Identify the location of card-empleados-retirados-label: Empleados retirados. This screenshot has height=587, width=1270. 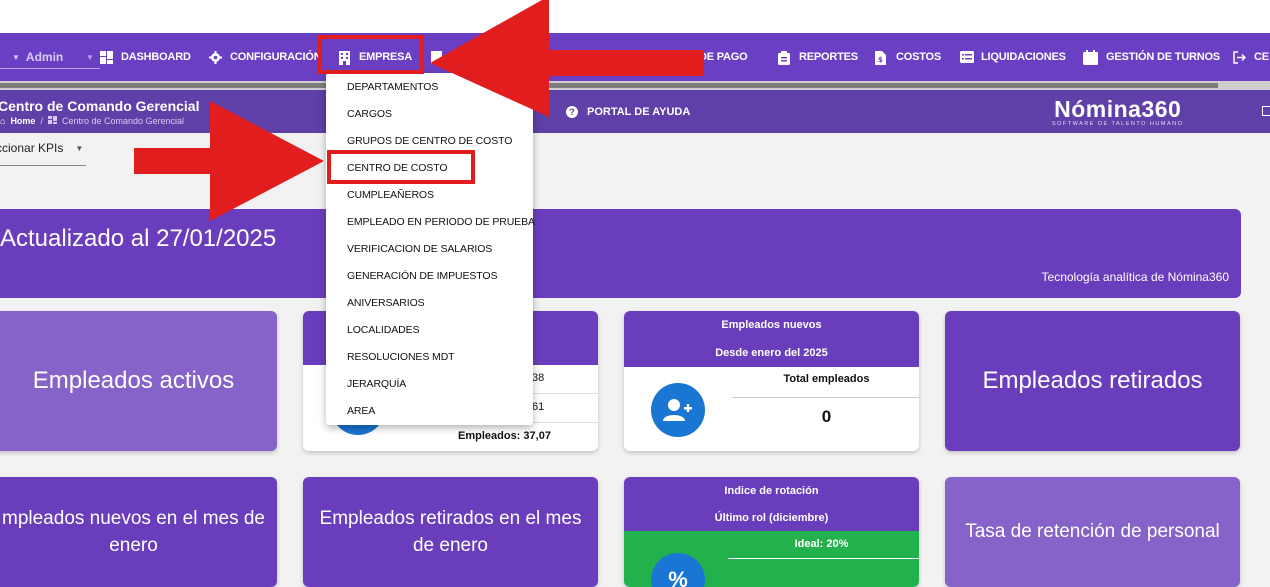
(1092, 380).